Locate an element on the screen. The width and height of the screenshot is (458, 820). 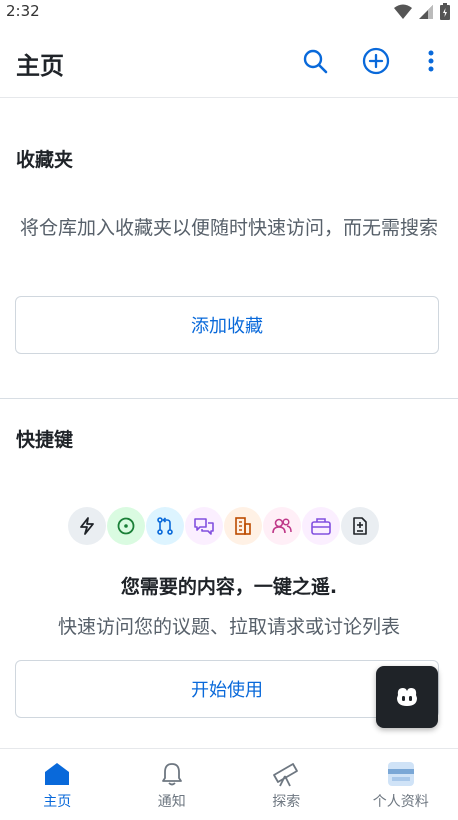
favorites-description: 将仓库加入收藏夹以便随时快速访问，而无需搜索 is located at coordinates (228, 228).